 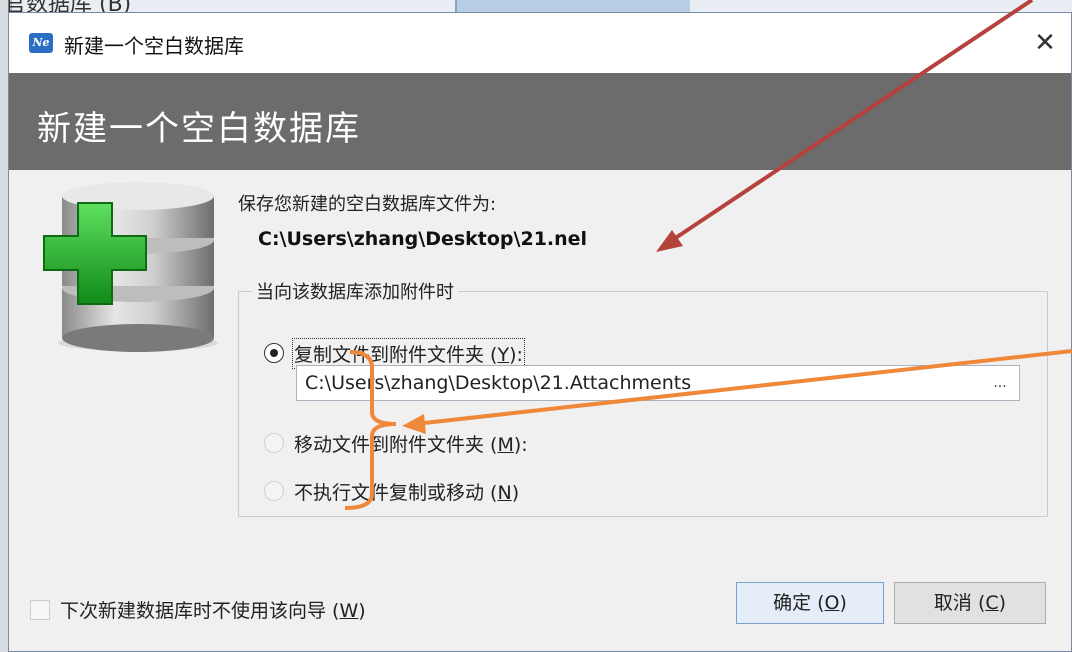 What do you see at coordinates (992, 603) in the screenshot?
I see `cancel-hotkey: C` at bounding box center [992, 603].